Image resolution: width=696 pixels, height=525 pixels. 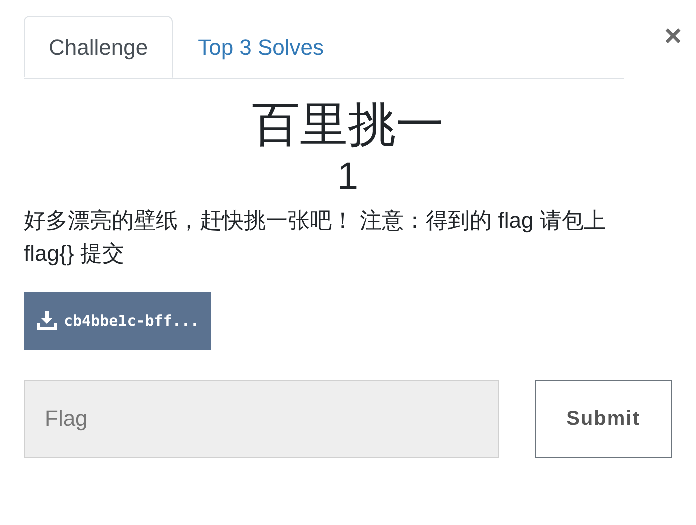 What do you see at coordinates (99, 47) in the screenshot?
I see `tab: Challenge` at bounding box center [99, 47].